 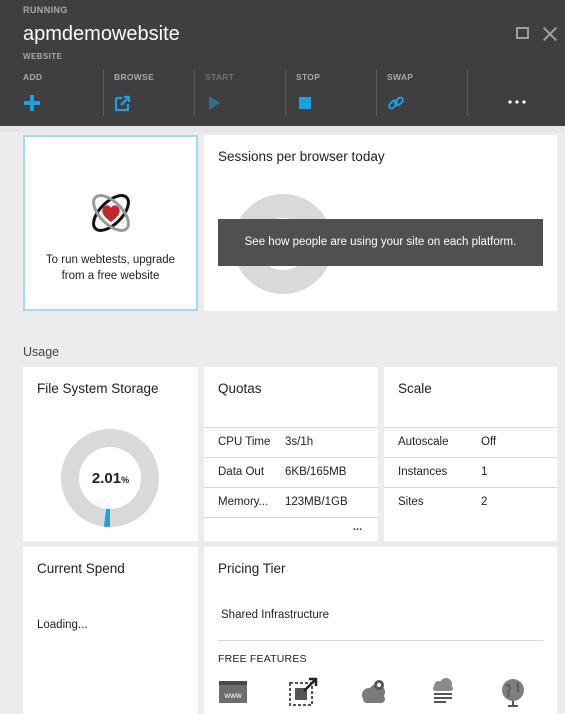 I want to click on blade-title: apmdemowebsite, so click(x=101, y=34).